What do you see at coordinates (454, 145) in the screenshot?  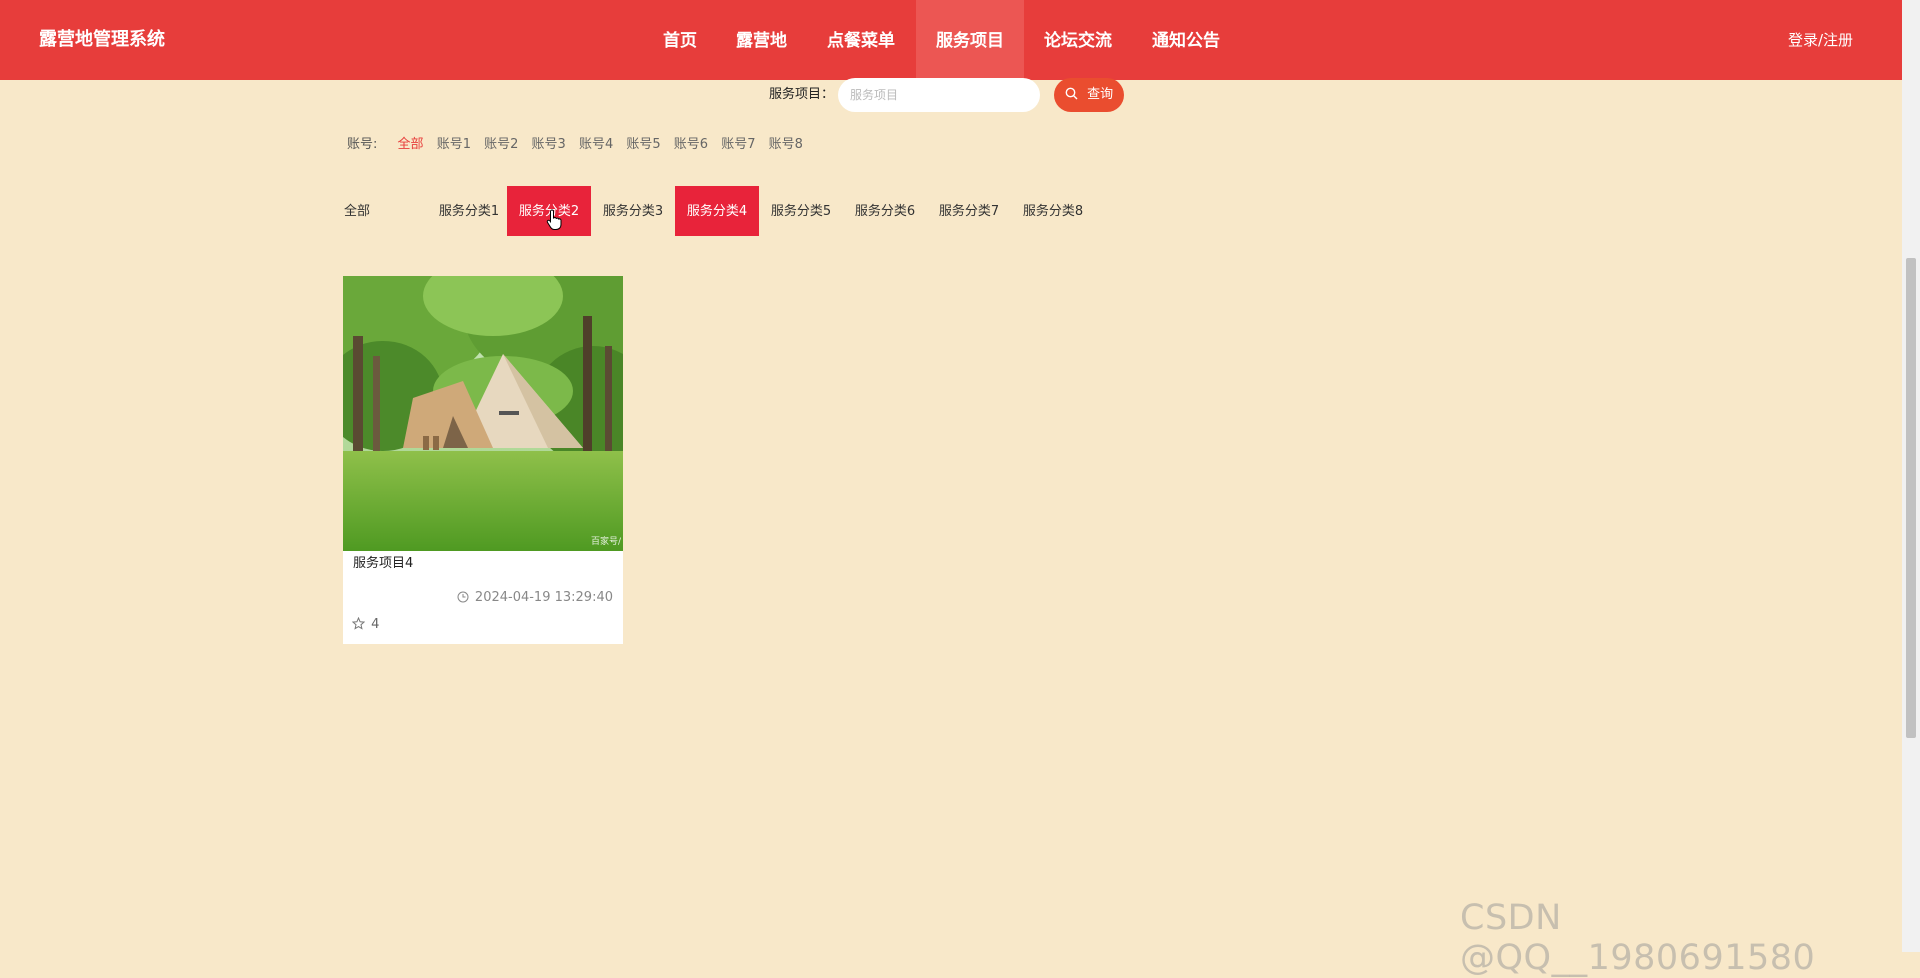 I see `account-option-1: 账号1` at bounding box center [454, 145].